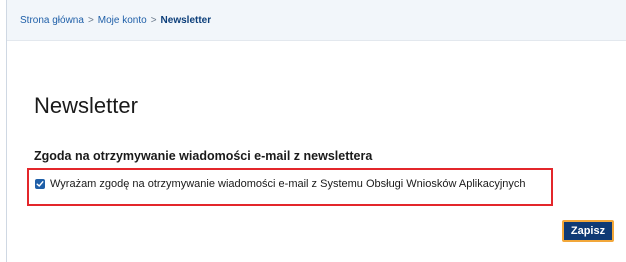 This screenshot has height=262, width=626. Describe the element at coordinates (186, 20) in the screenshot. I see `breadcrumb-current: Newsletter` at that location.